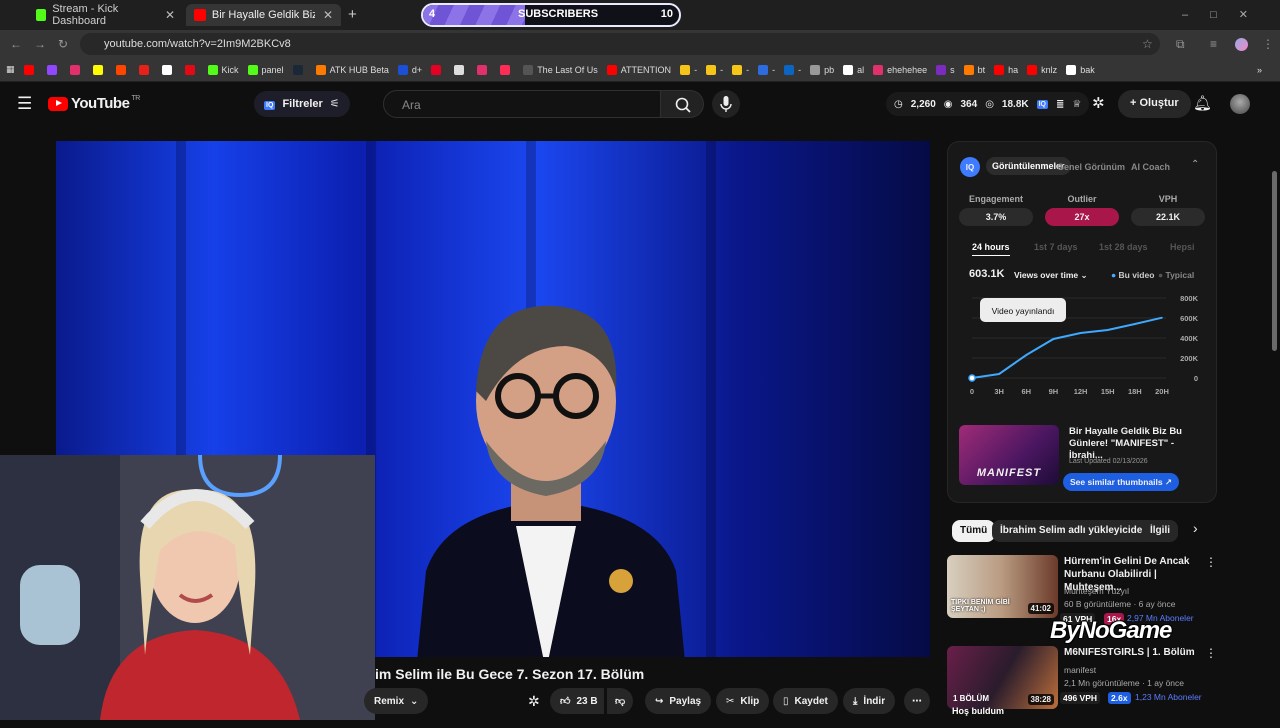 The image size is (1280, 728). What do you see at coordinates (945, 69) in the screenshot?
I see `bookmark-item: s` at bounding box center [945, 69].